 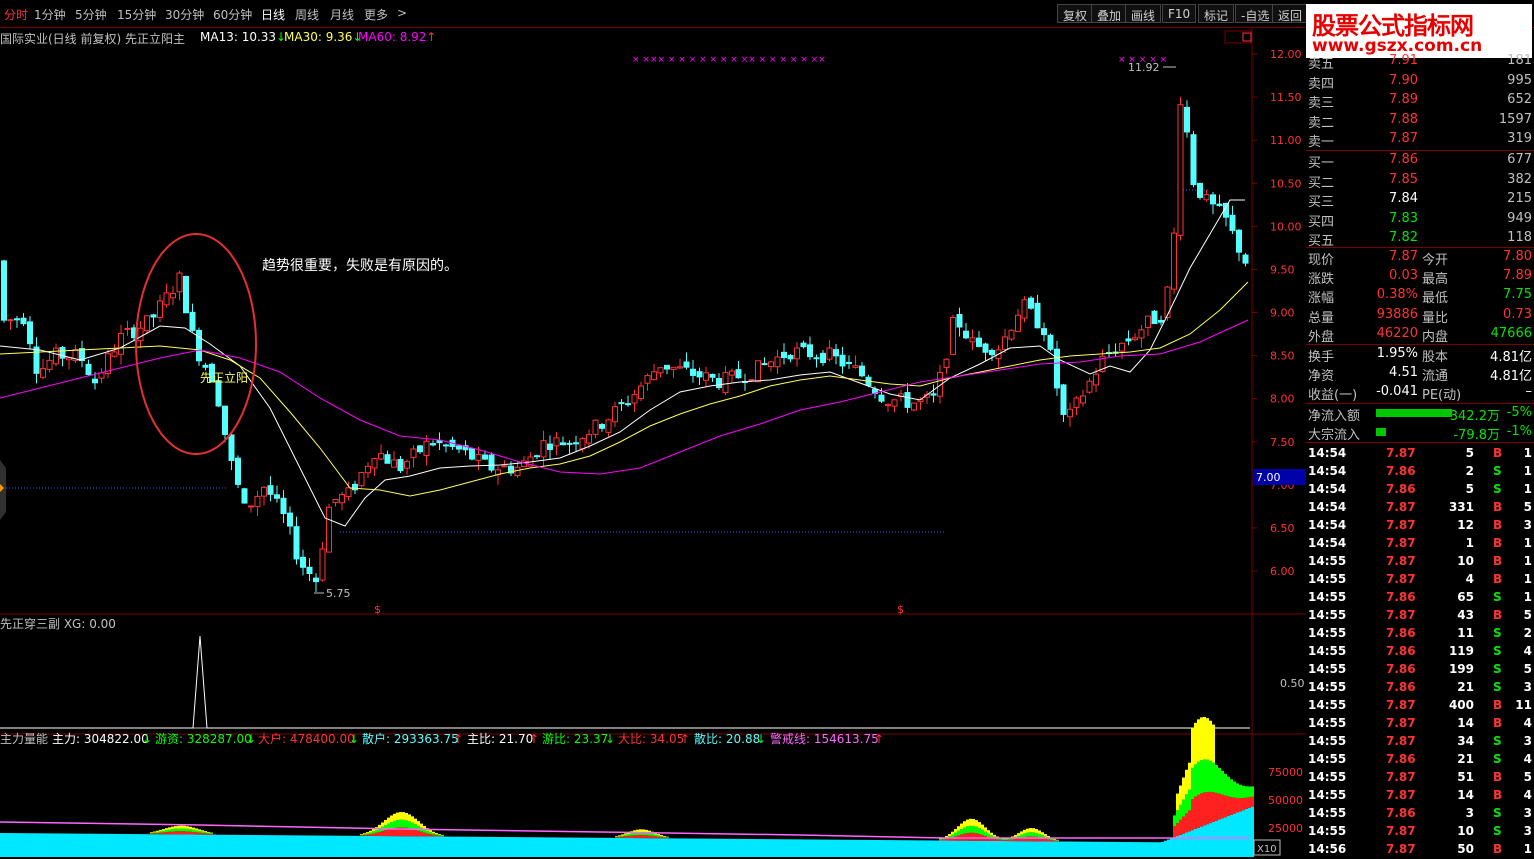 What do you see at coordinates (1420, 101) in the screenshot?
I see `ask-row: 卖三 7.89 652` at bounding box center [1420, 101].